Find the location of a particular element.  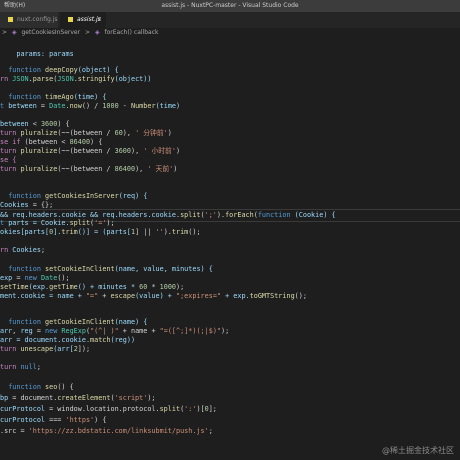

tab-nuxt-config: nuxt.config.js is located at coordinates (29, 20).